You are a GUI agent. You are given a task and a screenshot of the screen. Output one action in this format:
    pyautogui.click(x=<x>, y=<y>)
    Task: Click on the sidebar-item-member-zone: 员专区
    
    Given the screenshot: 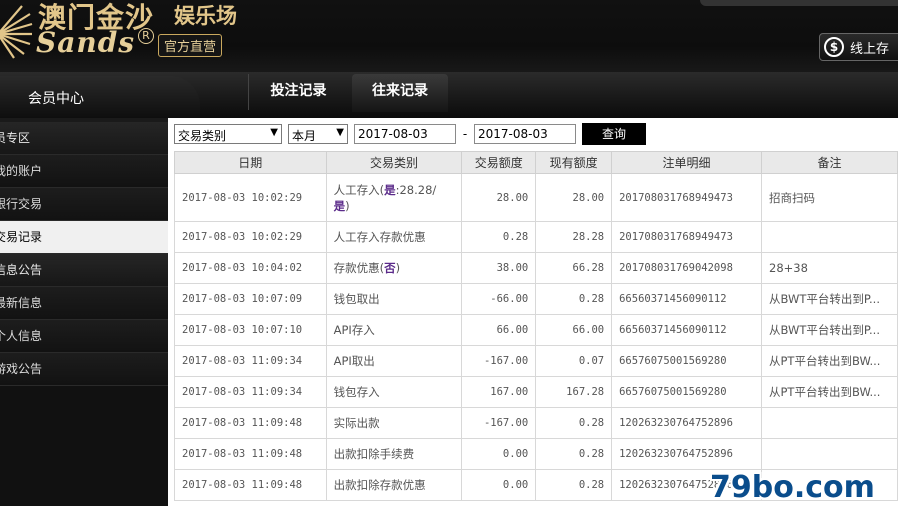 What is the action you would take?
    pyautogui.click(x=84, y=138)
    